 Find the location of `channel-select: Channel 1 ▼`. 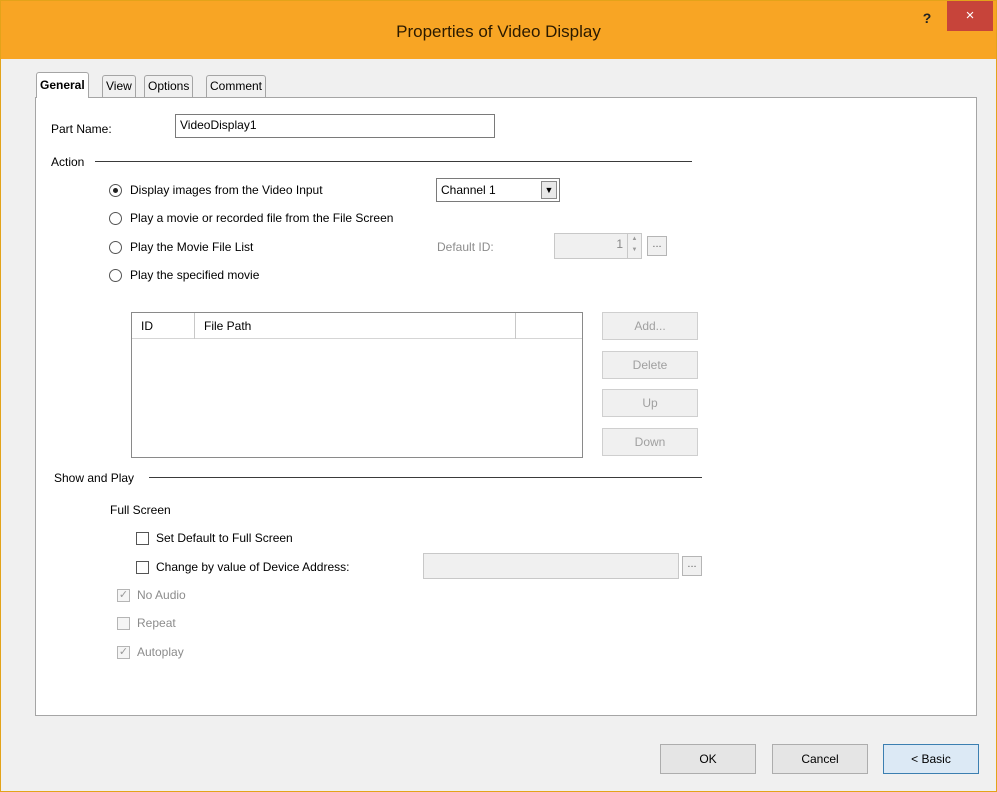

channel-select: Channel 1 ▼ is located at coordinates (498, 190).